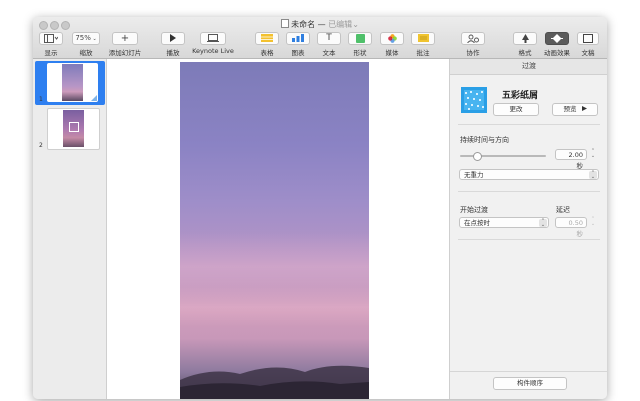 The height and width of the screenshot is (401, 640). What do you see at coordinates (473, 39) in the screenshot?
I see `collaborate-icon` at bounding box center [473, 39].